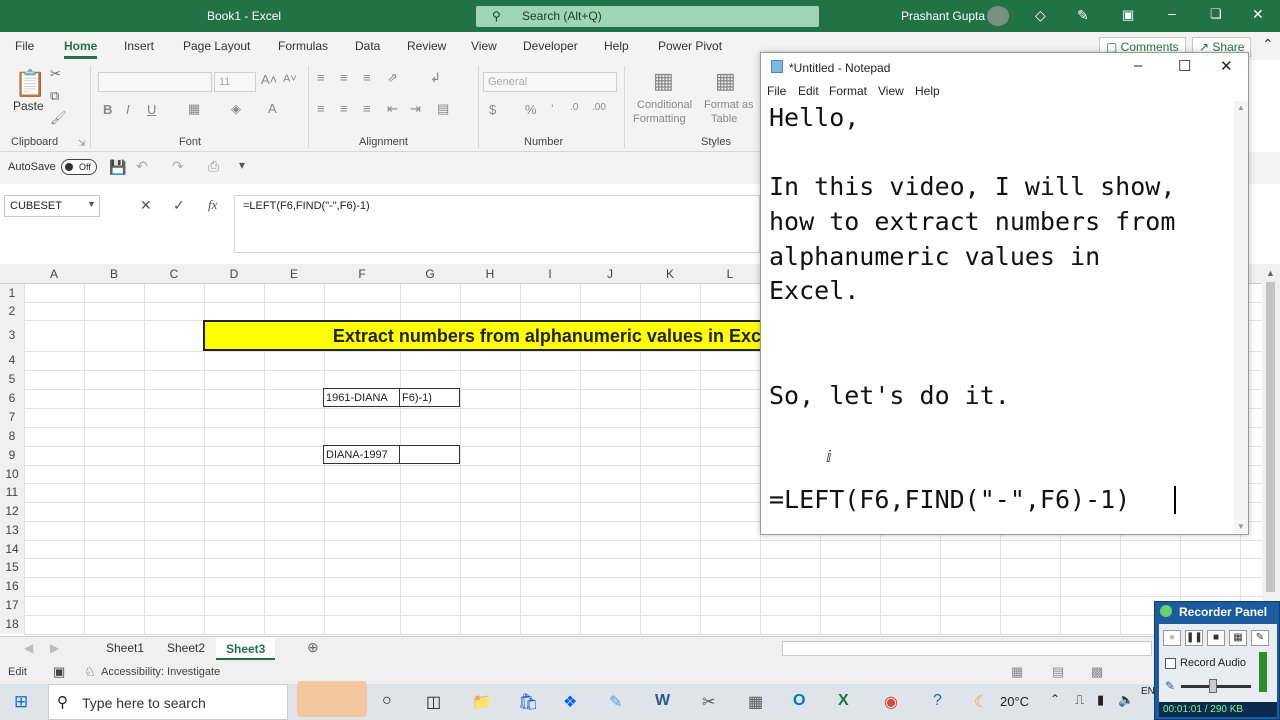  I want to click on bold-icon: B, so click(107, 109).